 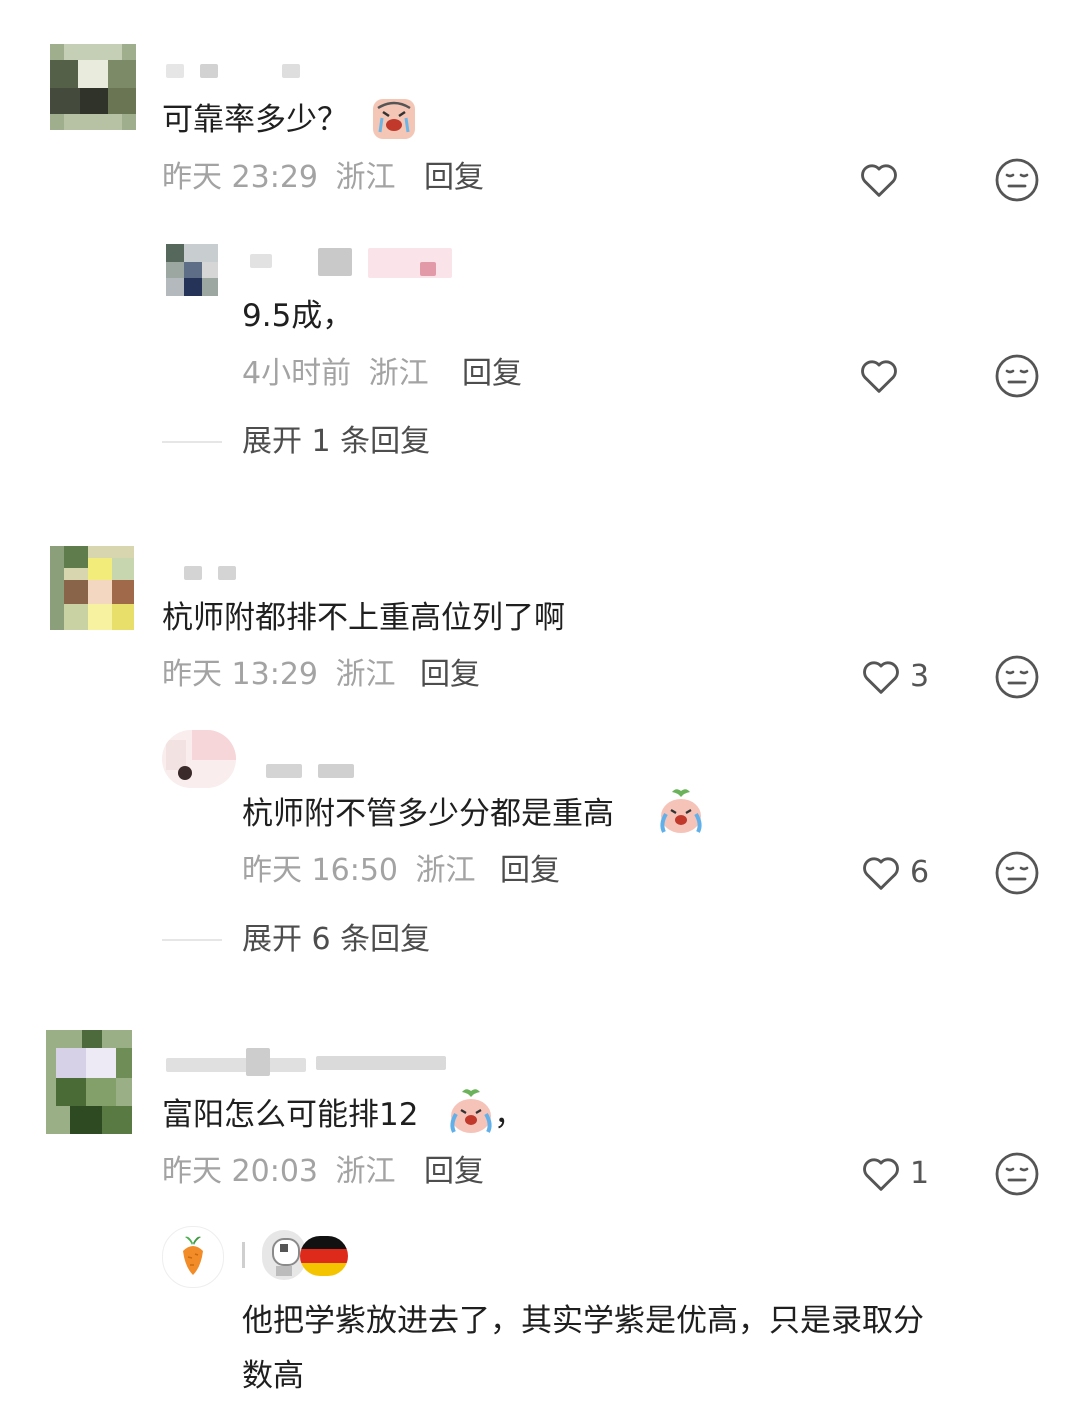 I want to click on comment-time: 昨天 23:29, so click(x=240, y=177).